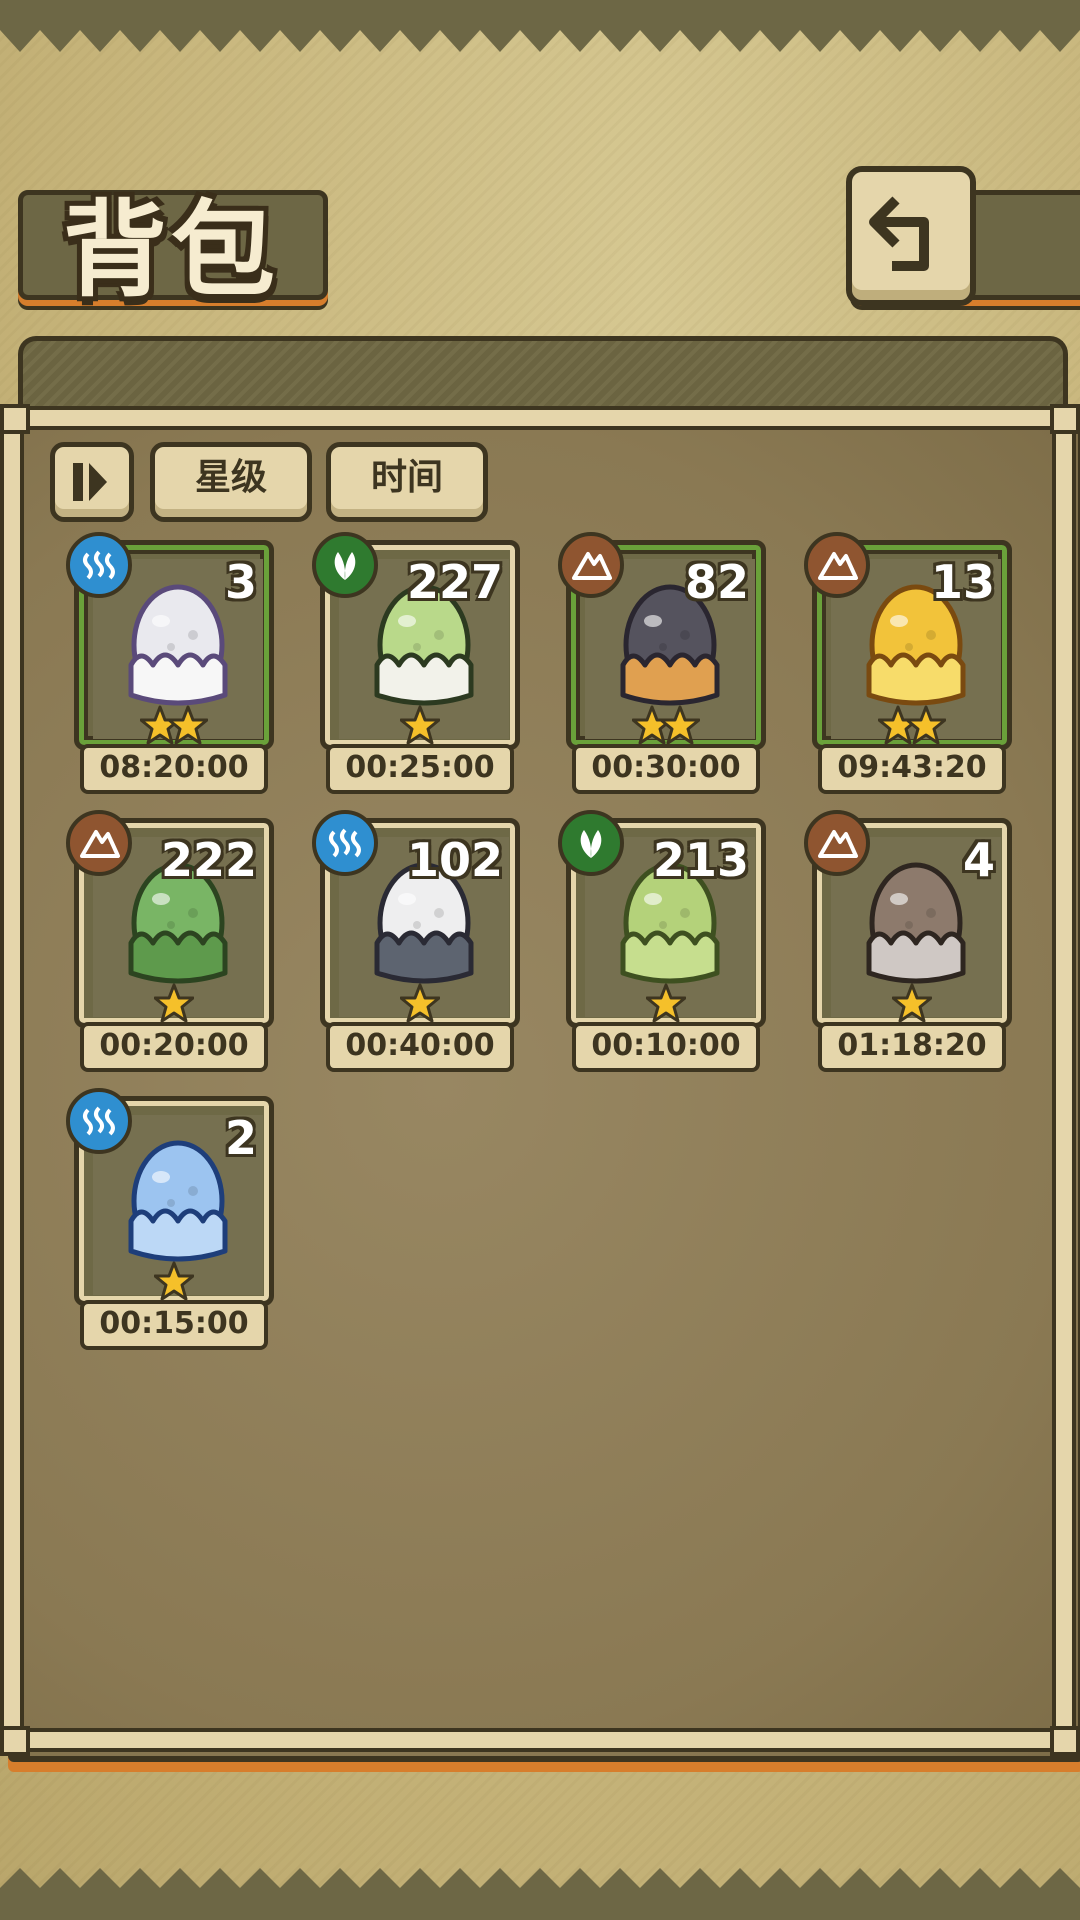 The width and height of the screenshot is (1080, 1920). What do you see at coordinates (174, 1047) in the screenshot?
I see `hatch-timer: 00:20:00` at bounding box center [174, 1047].